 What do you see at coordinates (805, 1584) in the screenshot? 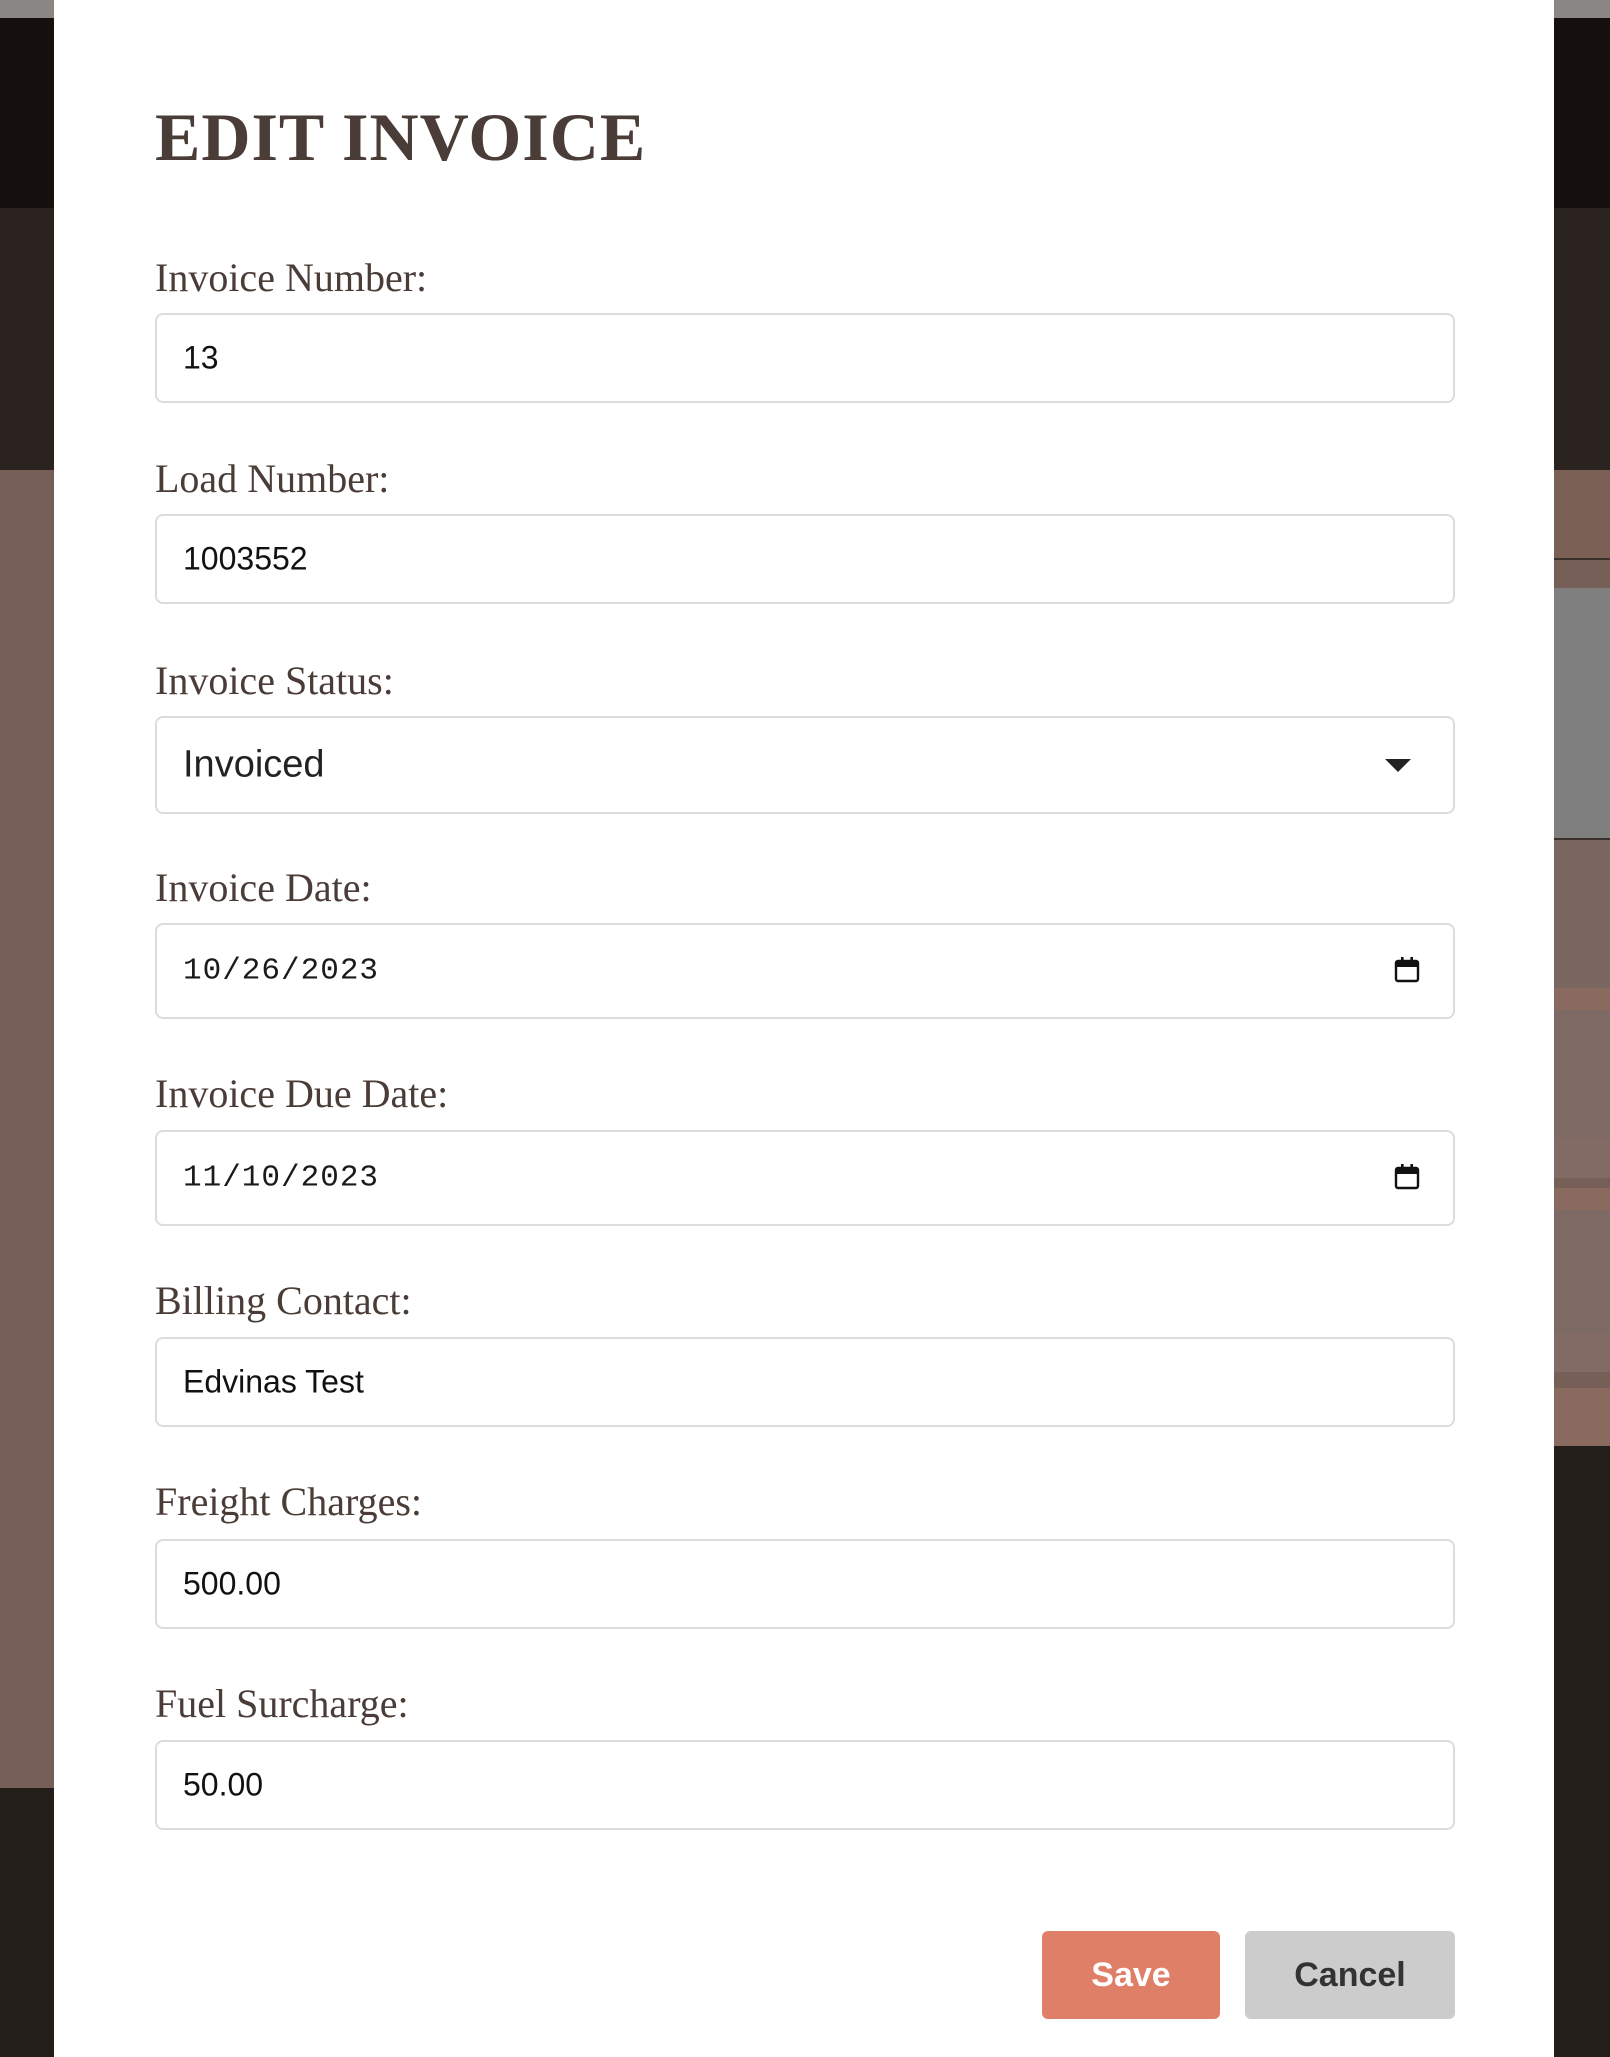
I see `freight-charges-input: 500.00` at bounding box center [805, 1584].